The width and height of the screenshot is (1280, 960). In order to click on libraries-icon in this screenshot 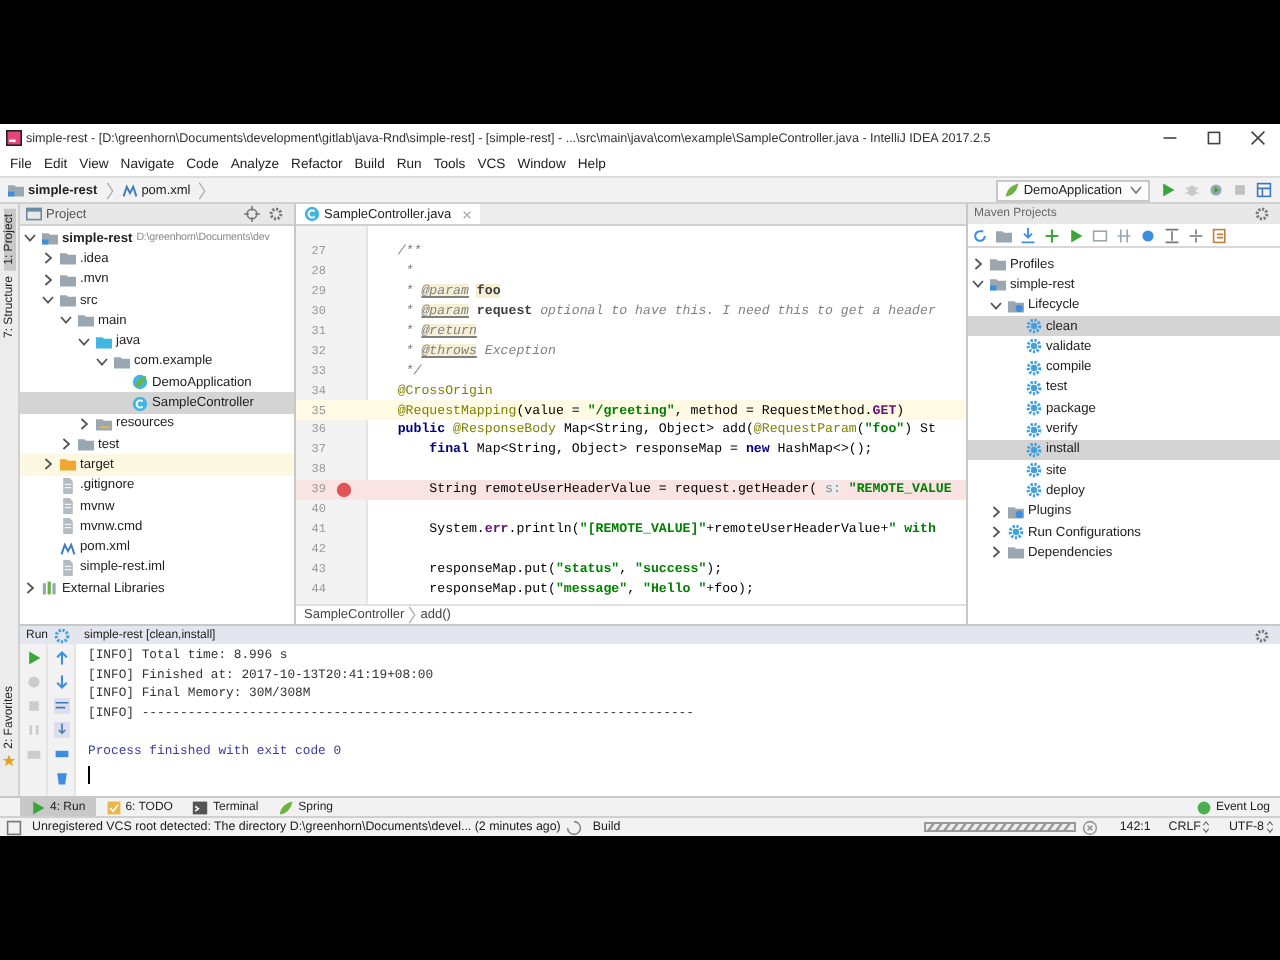, I will do `click(50, 588)`.